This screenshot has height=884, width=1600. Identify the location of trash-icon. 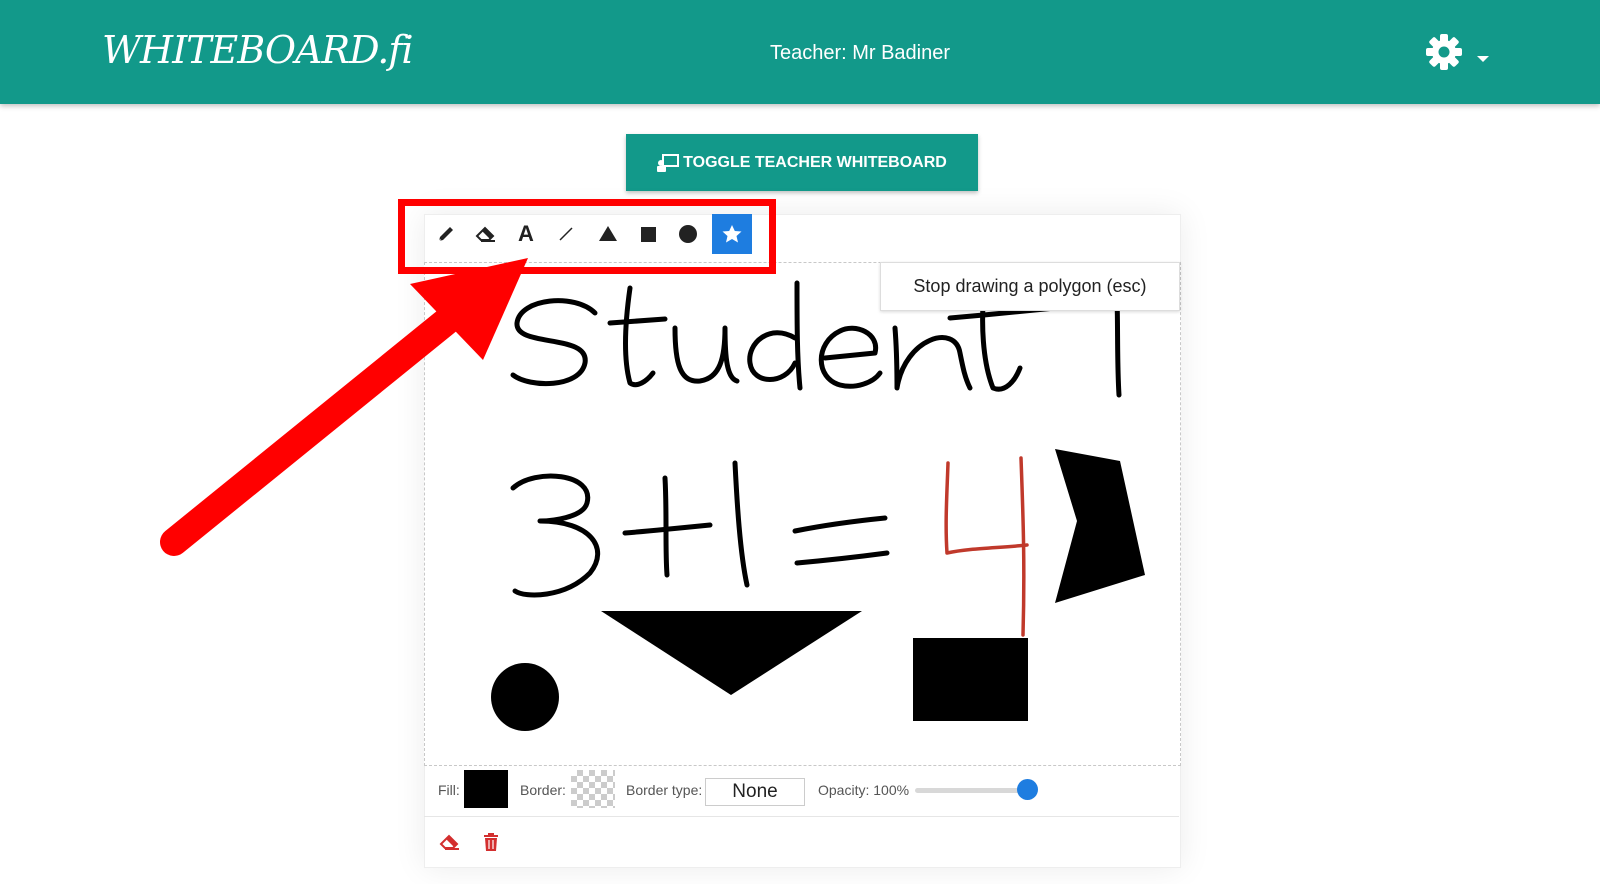
(491, 842).